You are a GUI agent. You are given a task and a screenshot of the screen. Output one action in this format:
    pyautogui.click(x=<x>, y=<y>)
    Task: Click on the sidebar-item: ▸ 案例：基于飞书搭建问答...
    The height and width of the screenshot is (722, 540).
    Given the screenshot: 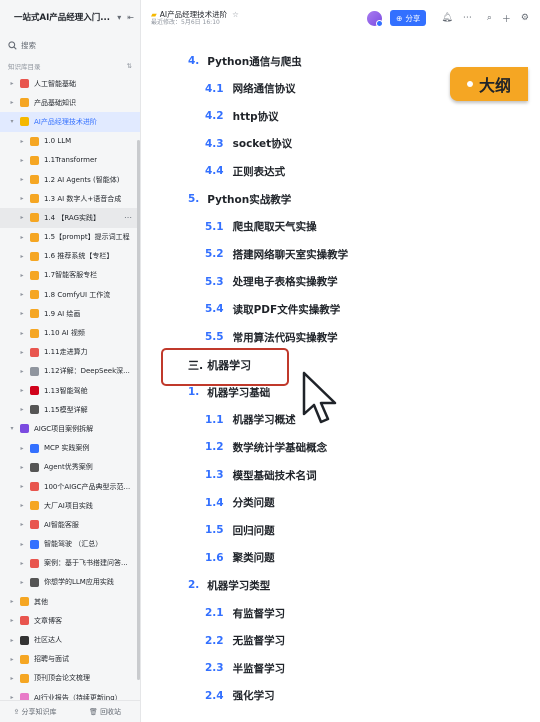 What is the action you would take?
    pyautogui.click(x=70, y=563)
    